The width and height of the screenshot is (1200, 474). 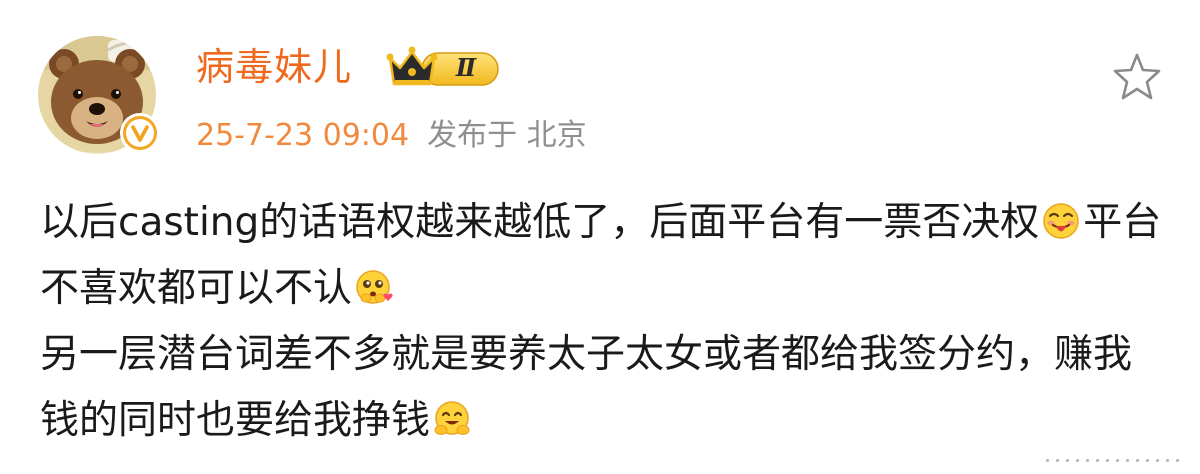 What do you see at coordinates (466, 67) in the screenshot?
I see `level-number: Ⅱ` at bounding box center [466, 67].